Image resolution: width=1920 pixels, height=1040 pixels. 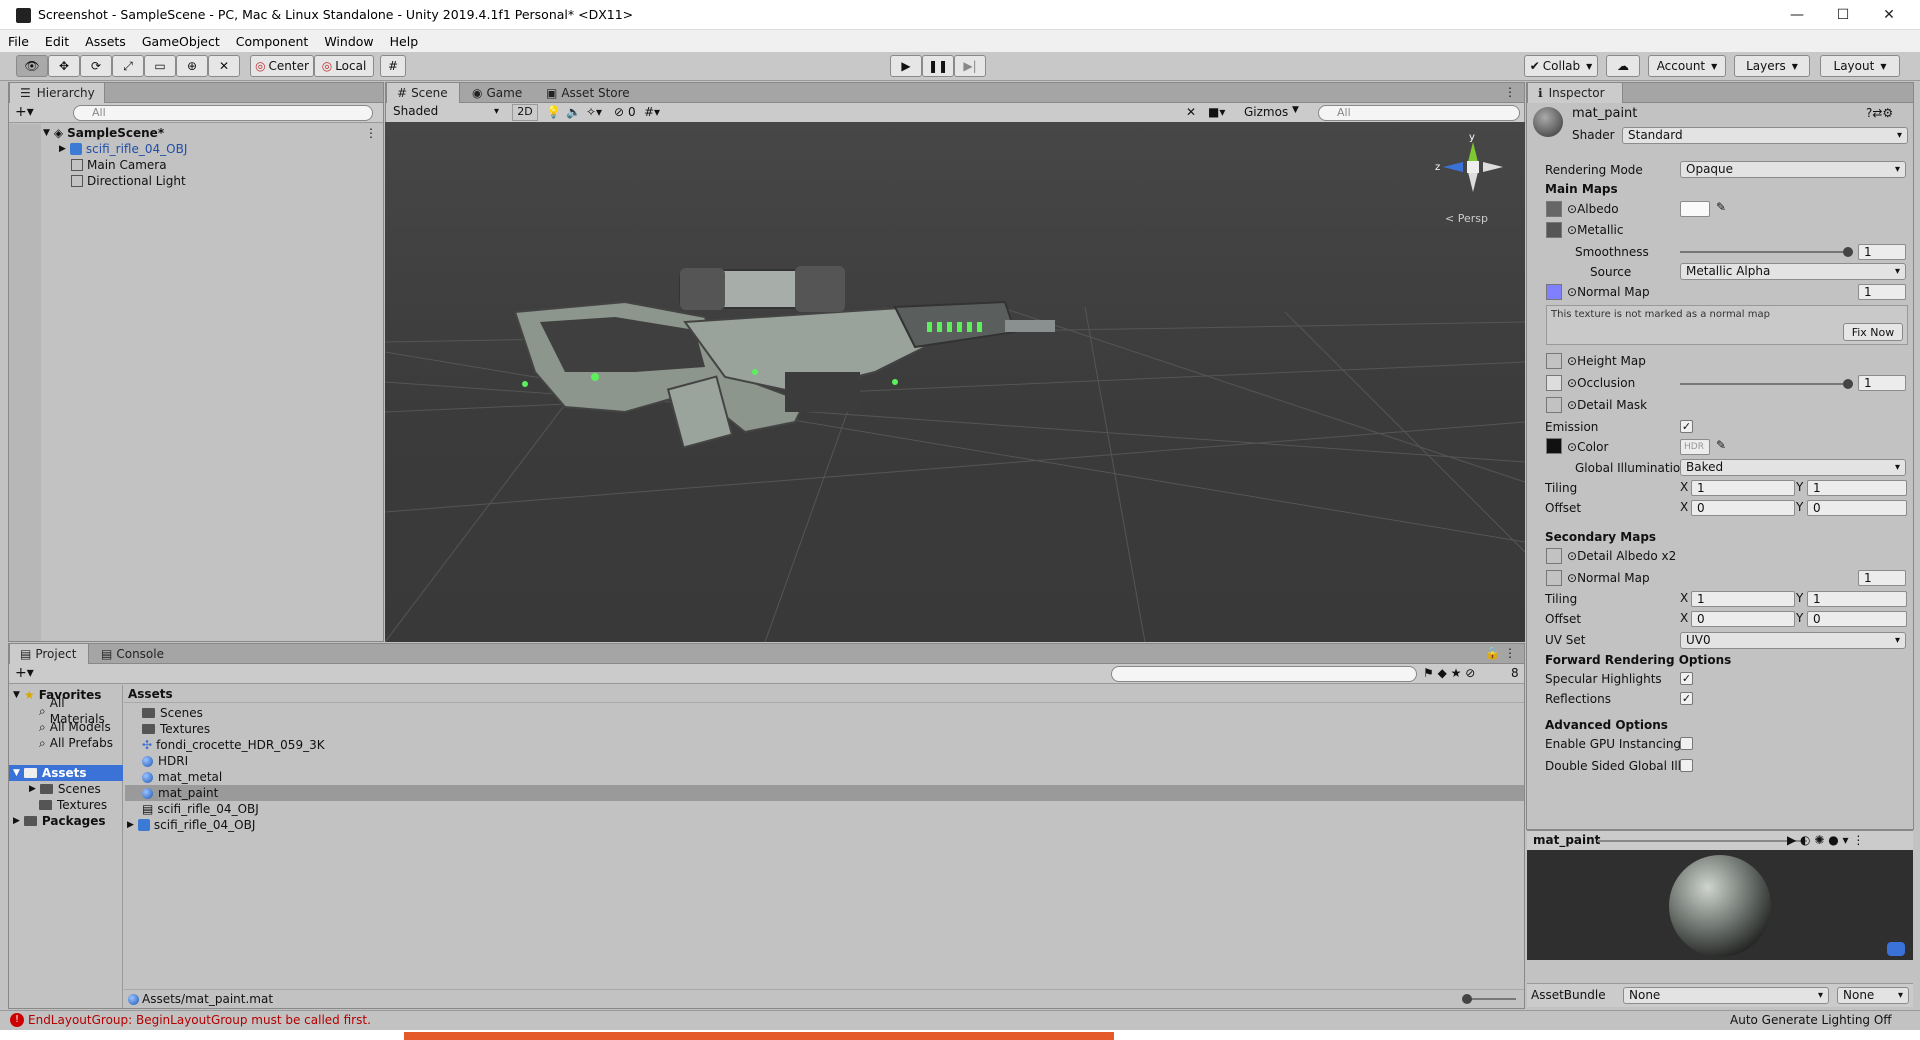 What do you see at coordinates (200, 809) in the screenshot?
I see `file-row: ▤ scifi_rifle_04_OBJ` at bounding box center [200, 809].